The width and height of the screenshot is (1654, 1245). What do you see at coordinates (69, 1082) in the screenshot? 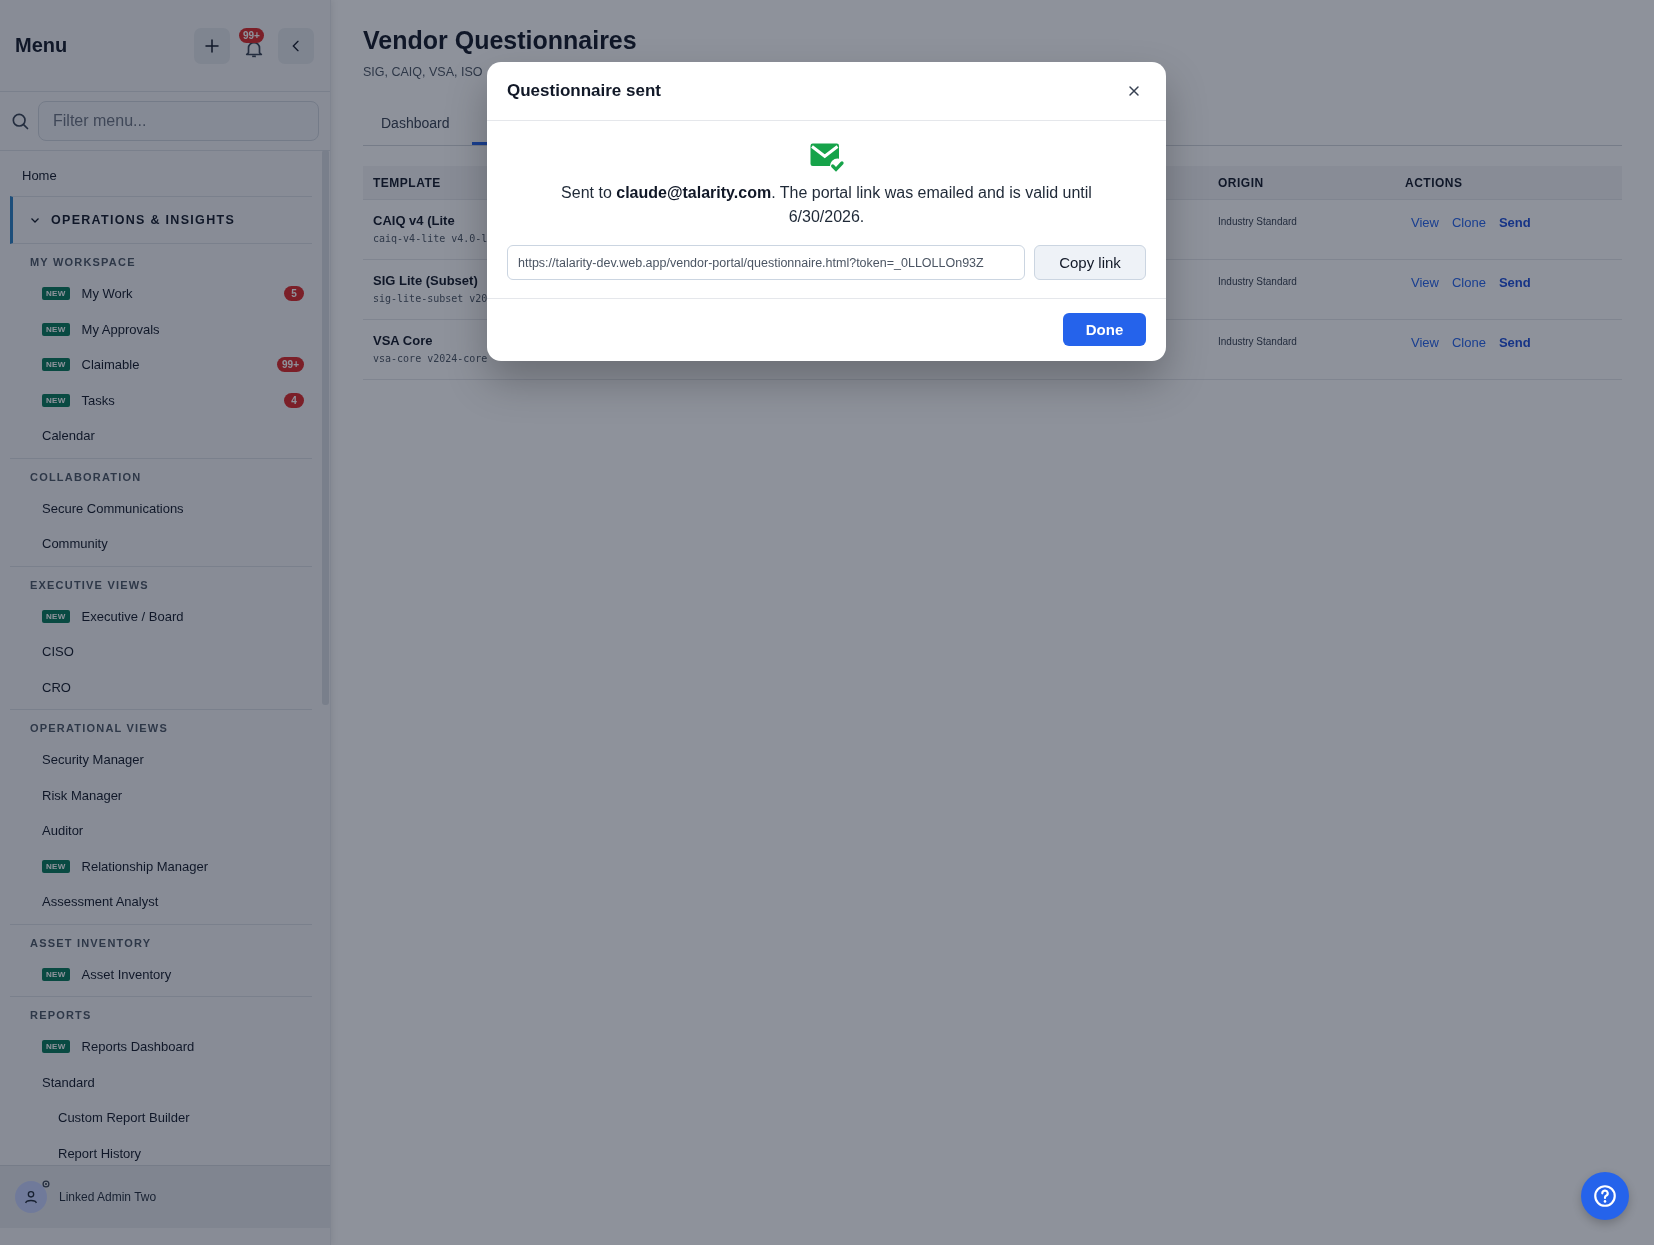
I see `nav-label: Standard` at bounding box center [69, 1082].